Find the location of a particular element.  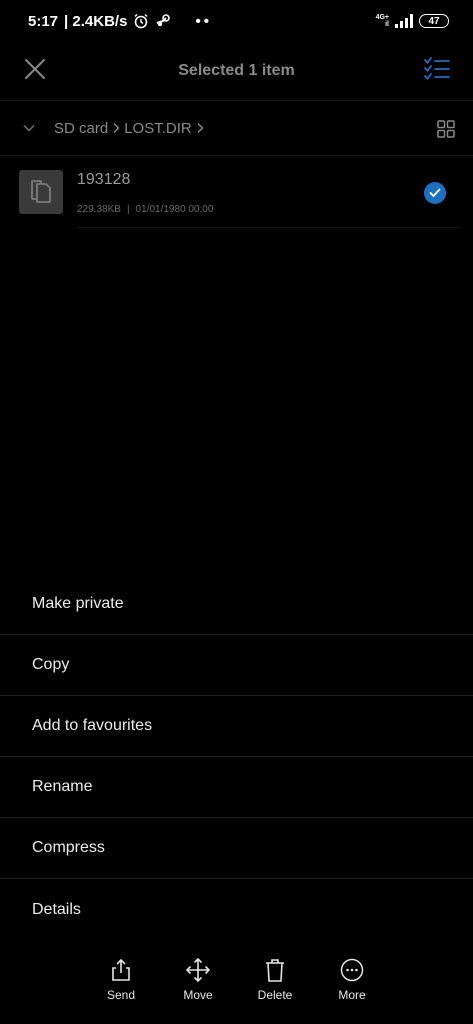

more-button: More is located at coordinates (352, 980).